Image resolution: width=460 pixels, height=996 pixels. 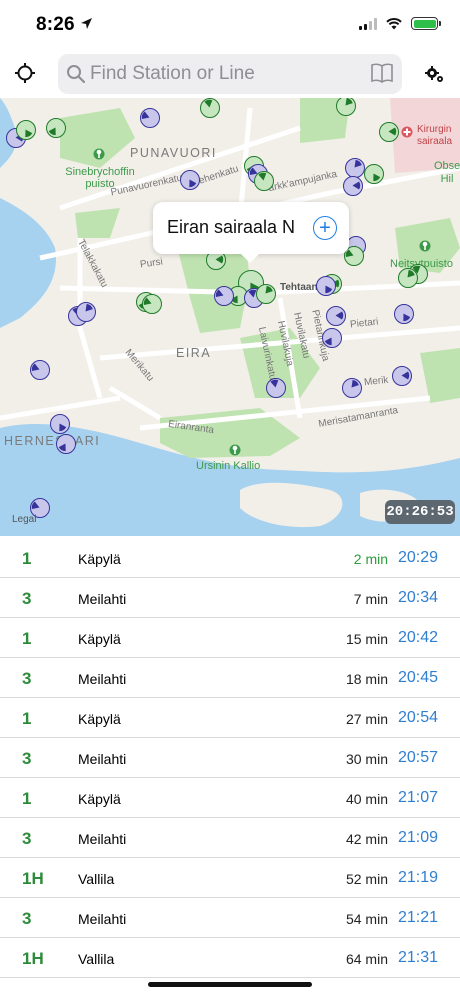 I want to click on add-favorite-button: +, so click(x=325, y=228).